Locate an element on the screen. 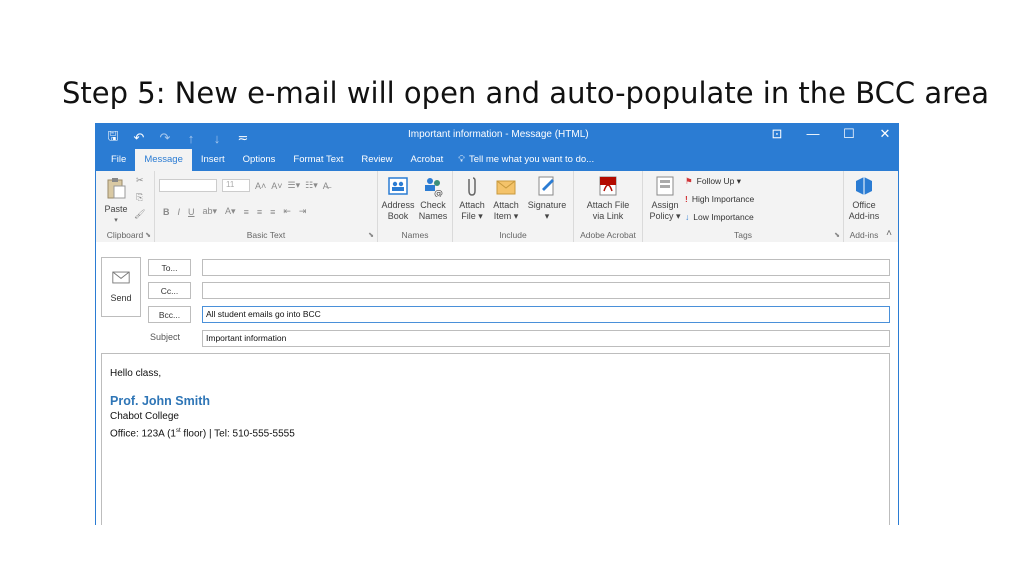  window-controls: ⊡ — ☐ ✕ is located at coordinates (831, 134).